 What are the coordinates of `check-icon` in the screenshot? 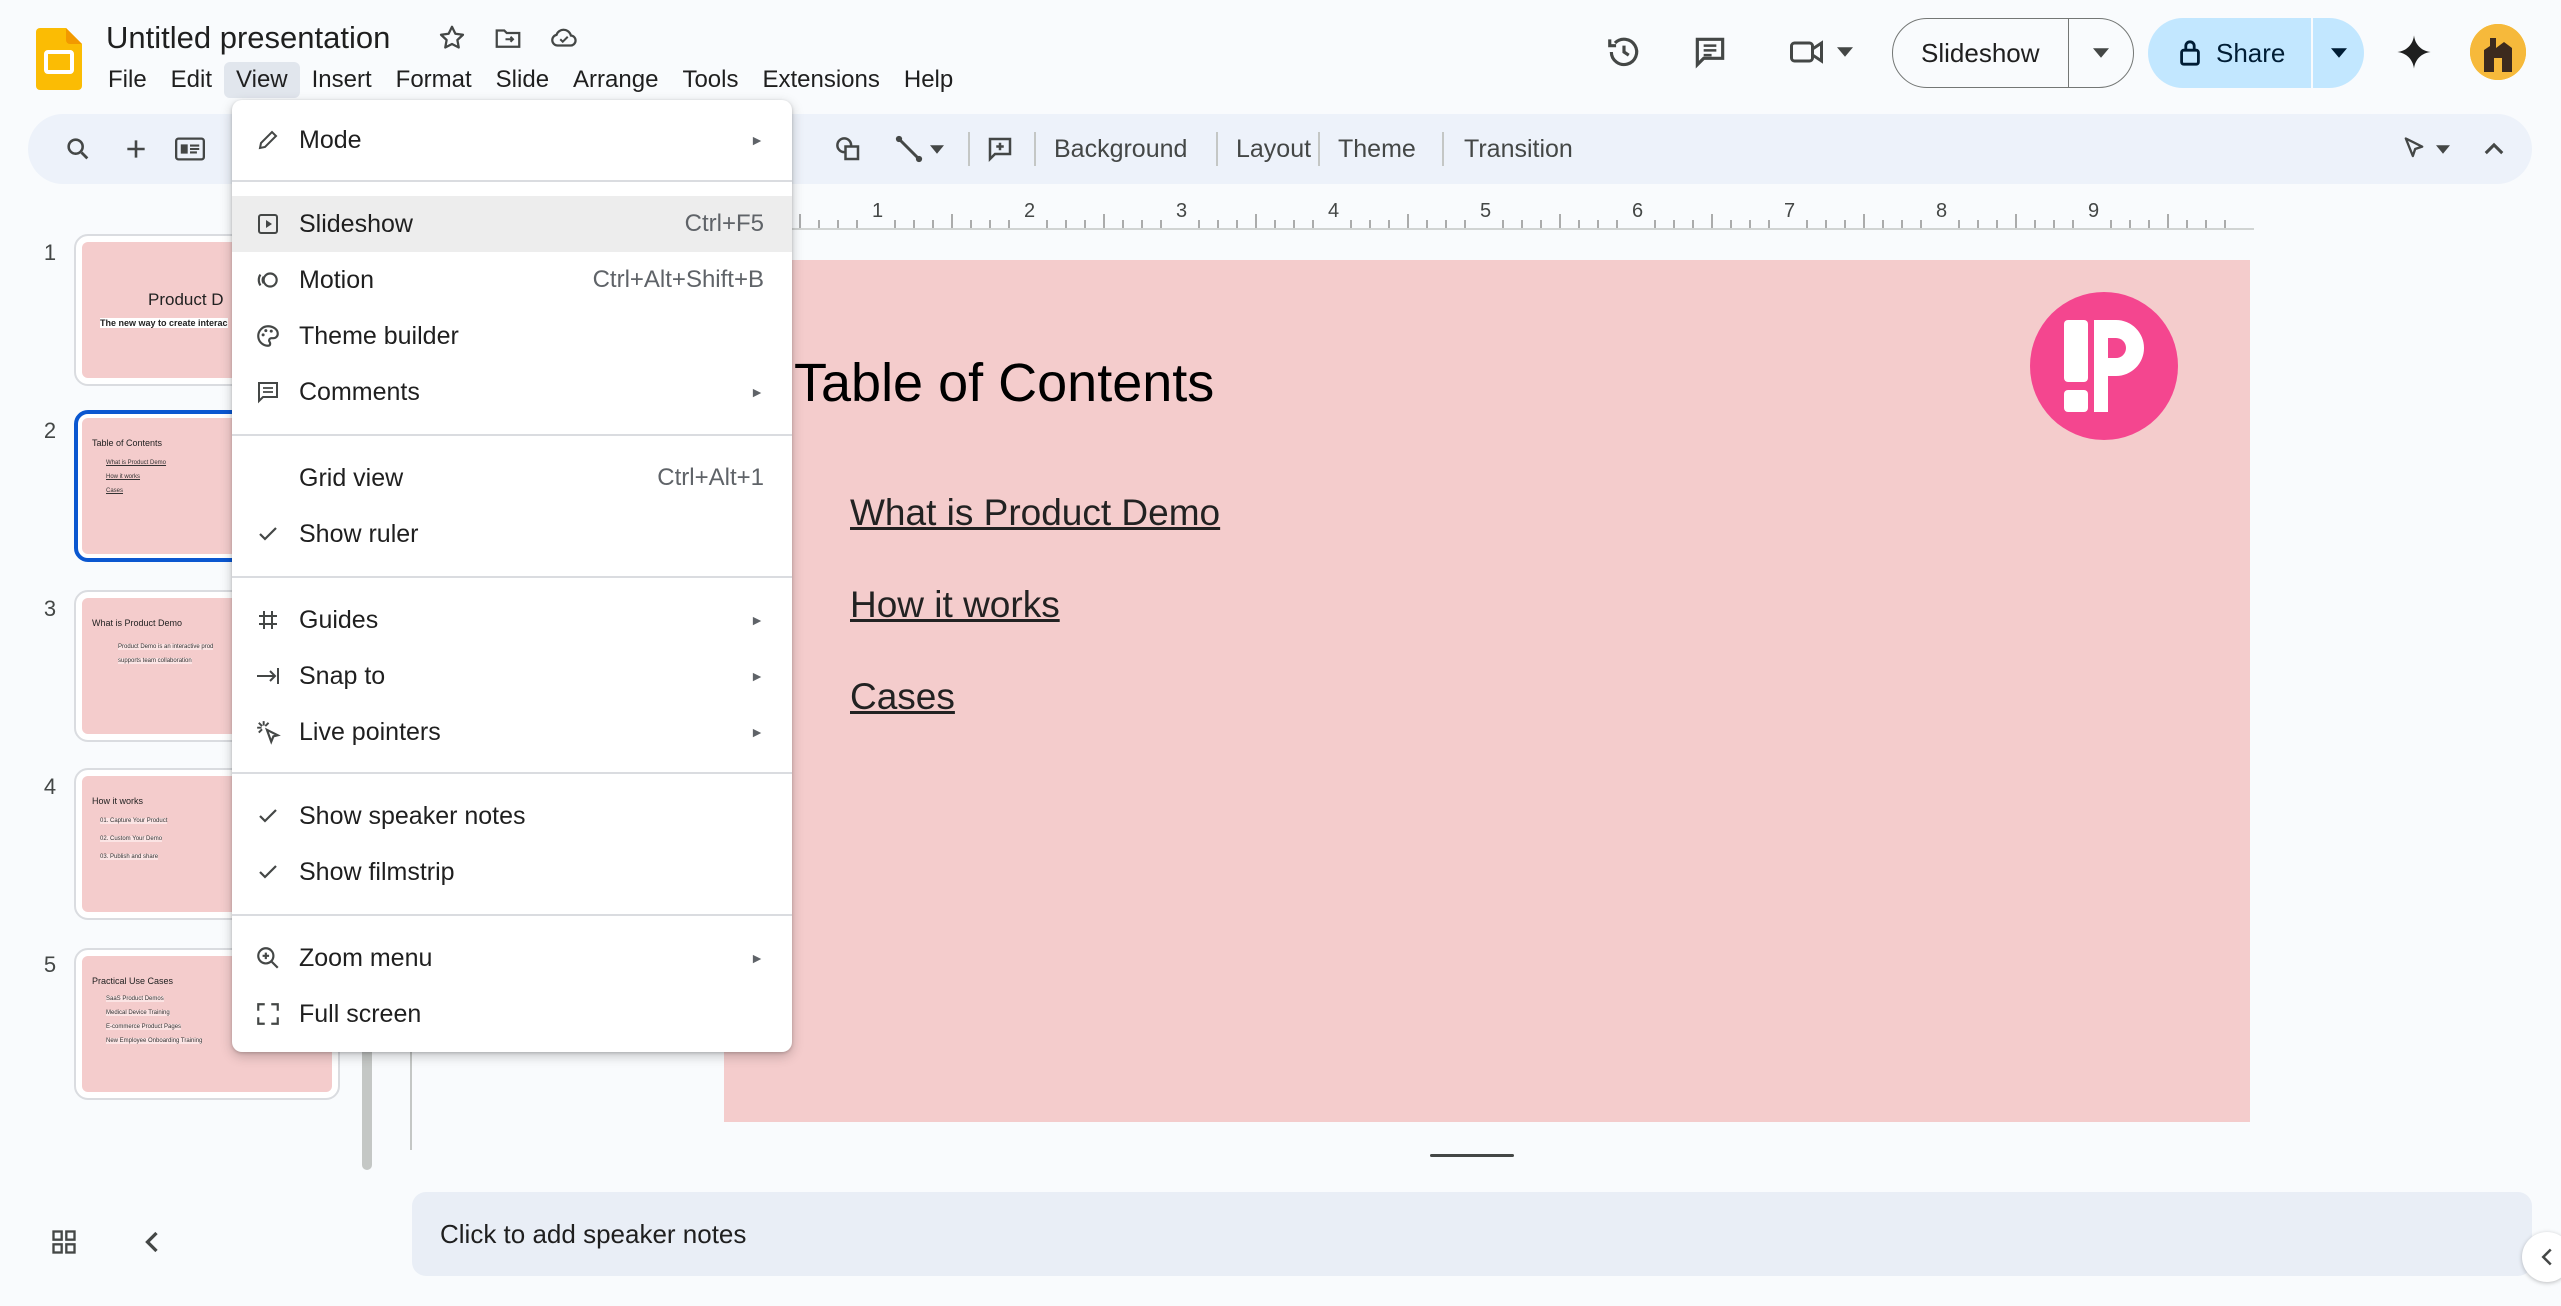 It's located at (268, 534).